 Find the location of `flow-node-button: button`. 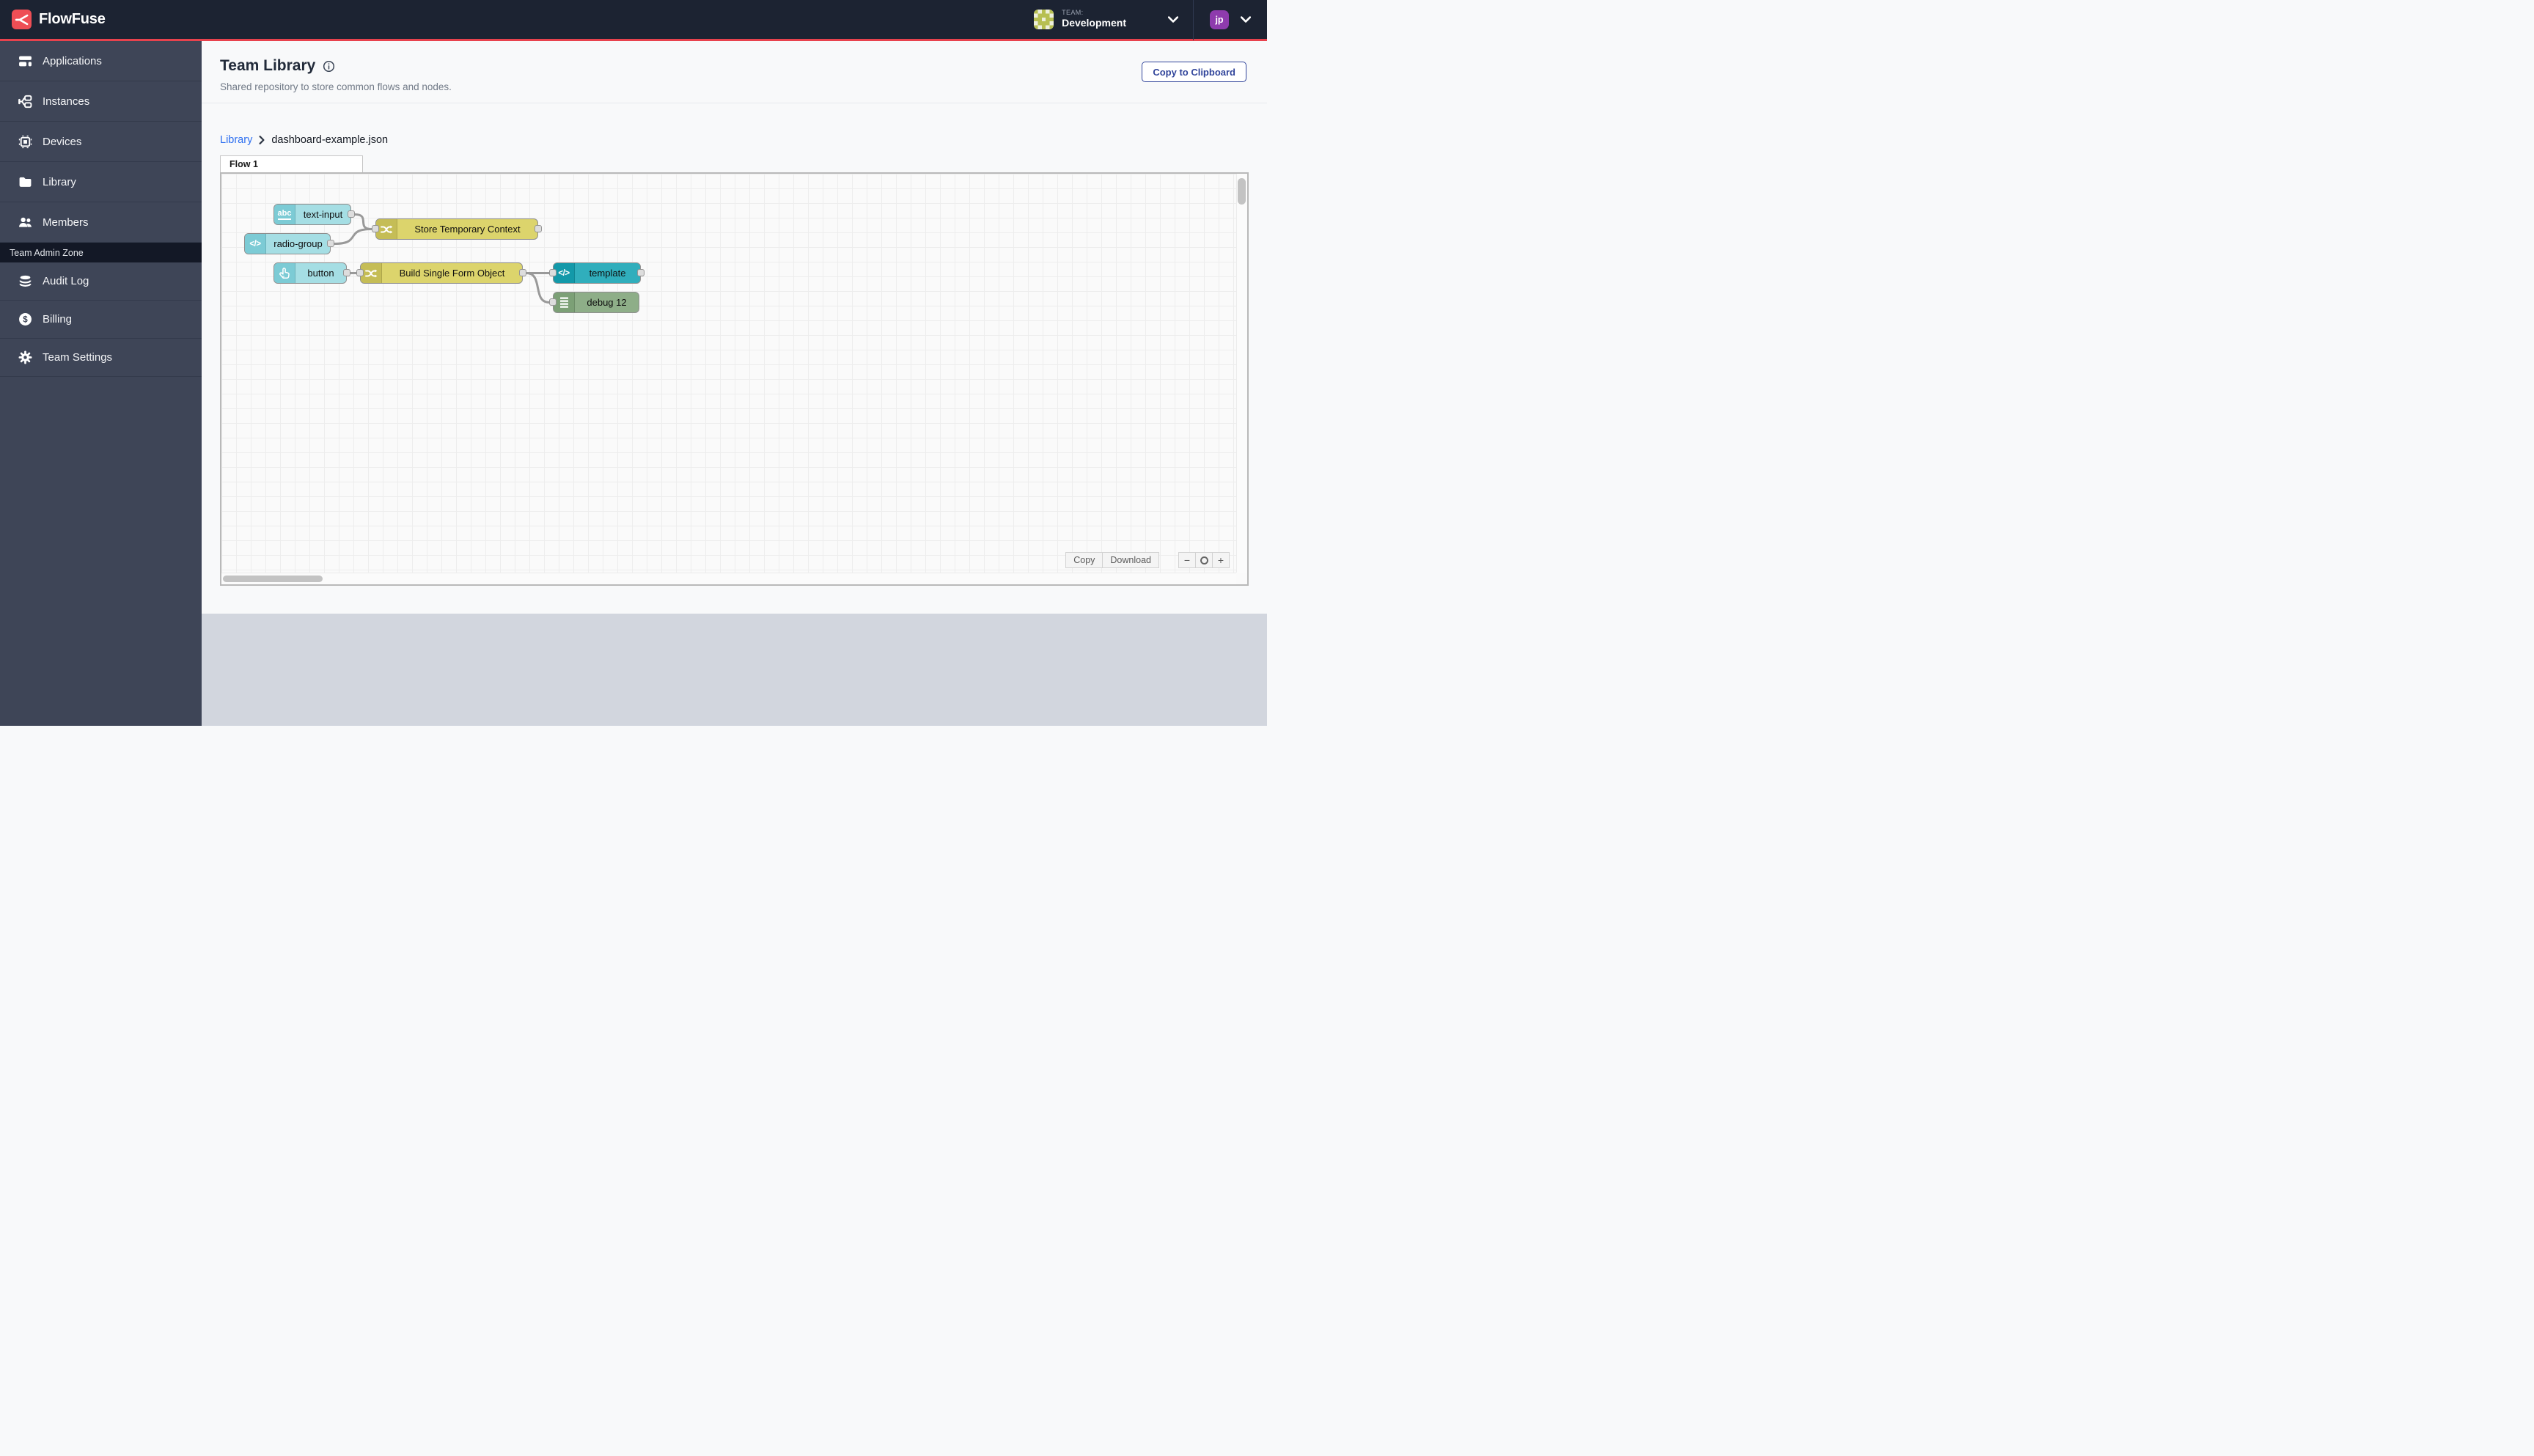

flow-node-button: button is located at coordinates (311, 273).